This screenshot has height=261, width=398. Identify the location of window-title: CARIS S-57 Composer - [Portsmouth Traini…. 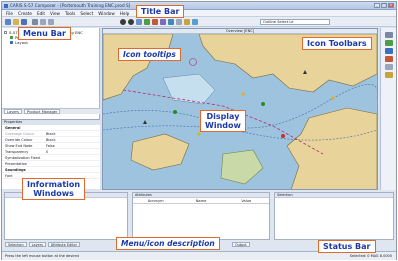
(70, 5).